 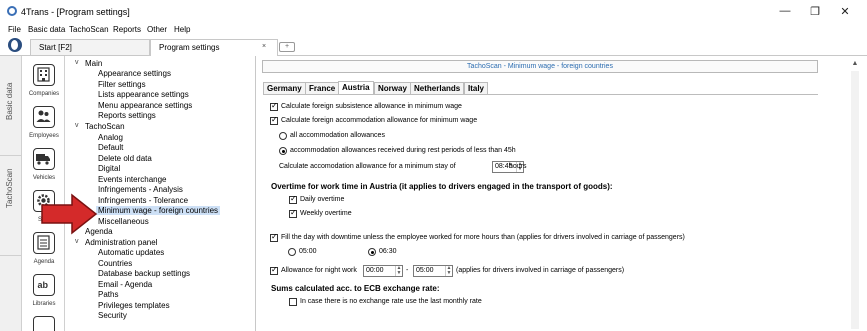 I want to click on fill-day-checkbox, so click(x=274, y=237).